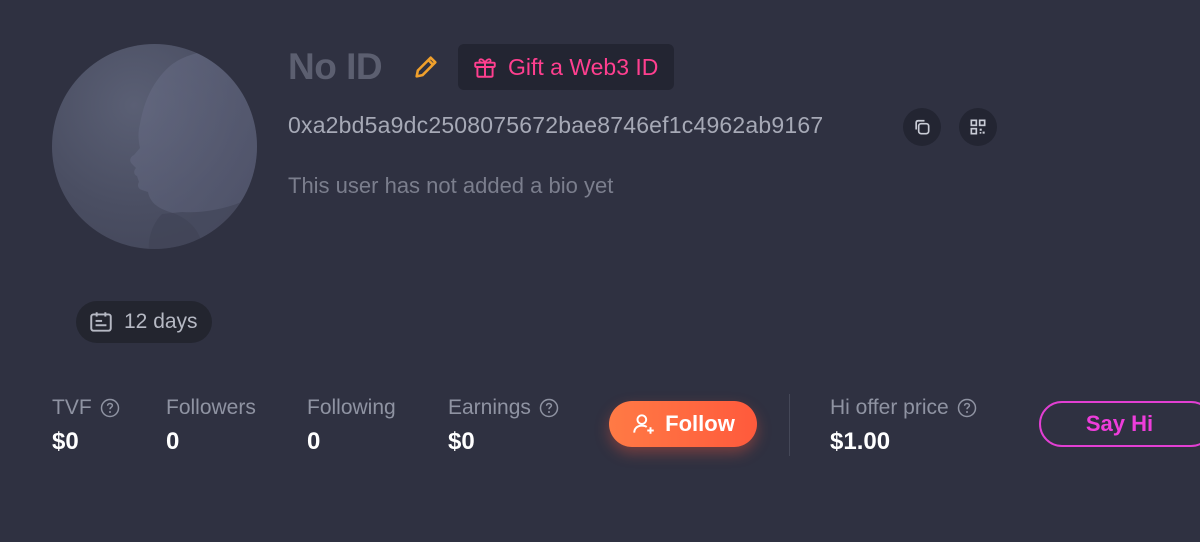 The height and width of the screenshot is (542, 1200). Describe the element at coordinates (161, 321) in the screenshot. I see `account-age-label: 12 days` at that location.